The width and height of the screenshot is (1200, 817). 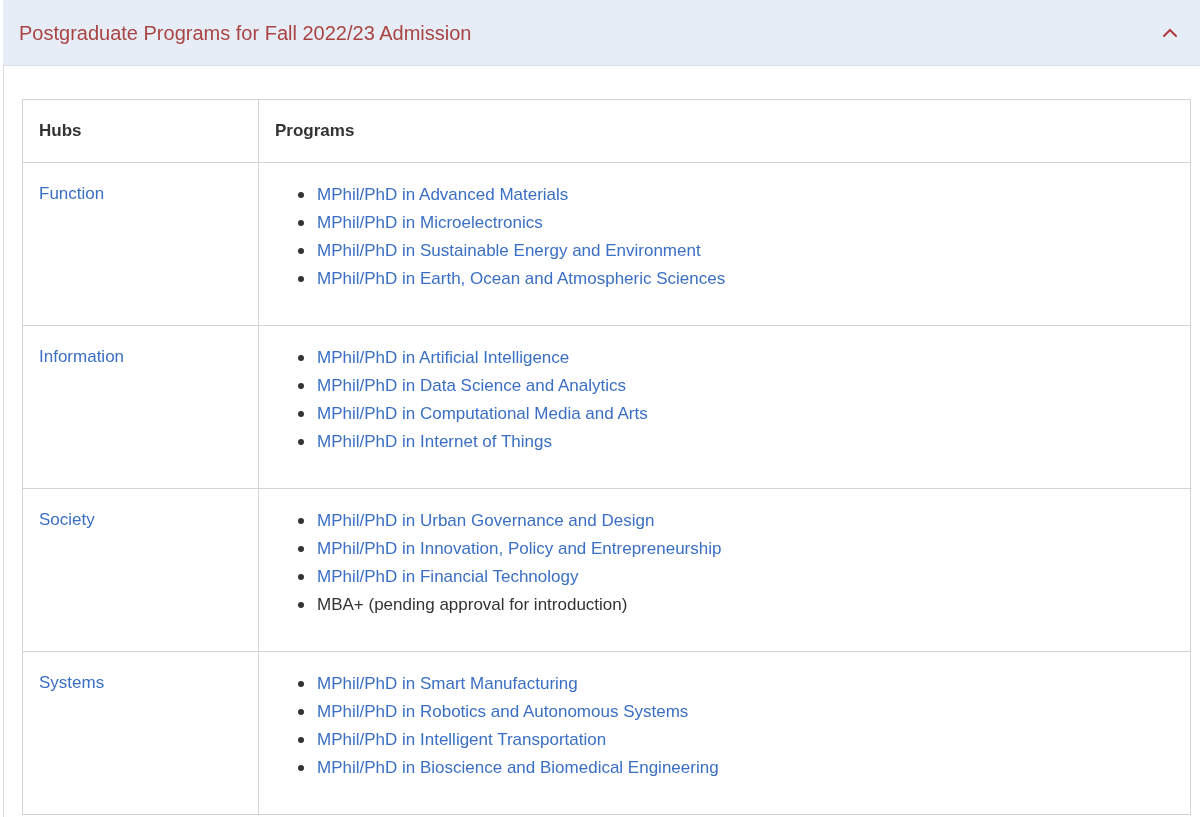 What do you see at coordinates (443, 195) in the screenshot?
I see `program-link: MPhil/PhD in Advanced Materials` at bounding box center [443, 195].